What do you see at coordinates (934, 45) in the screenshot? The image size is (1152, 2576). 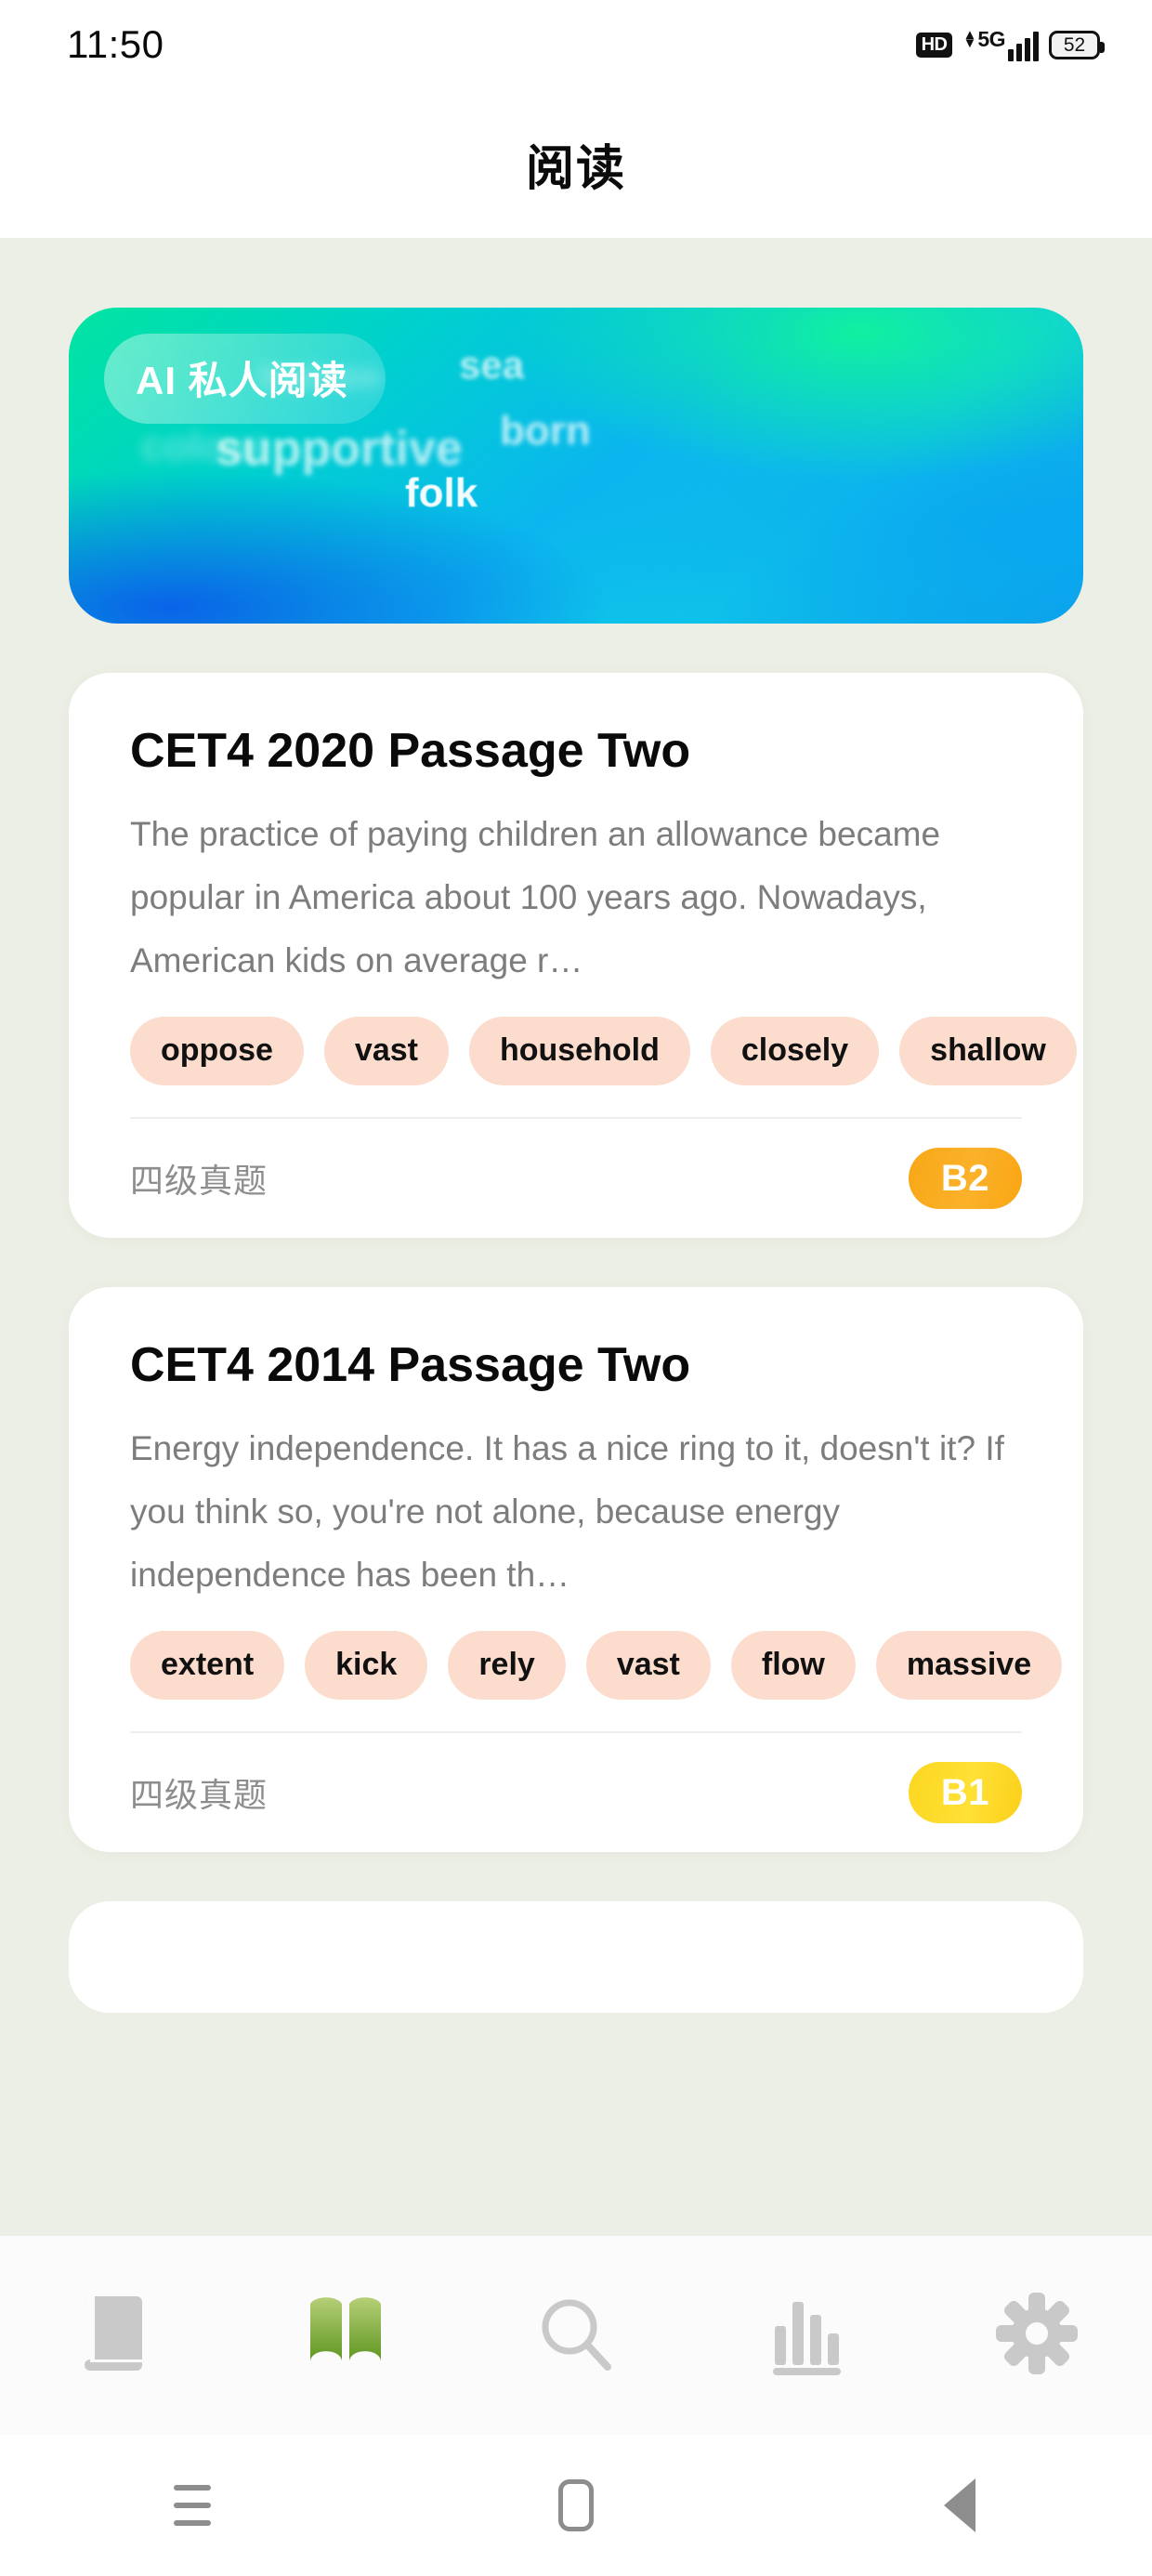 I see `hd-icon: HD` at bounding box center [934, 45].